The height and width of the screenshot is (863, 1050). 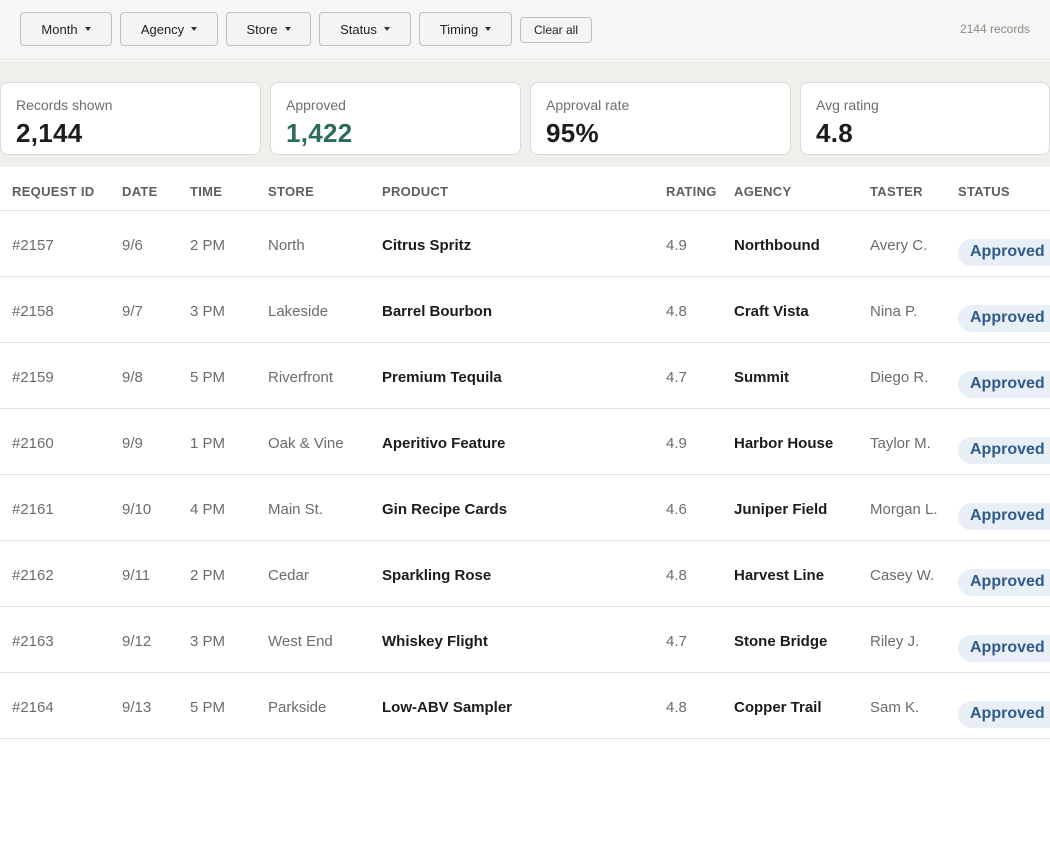 I want to click on date-cell: 9/10, so click(x=137, y=509).